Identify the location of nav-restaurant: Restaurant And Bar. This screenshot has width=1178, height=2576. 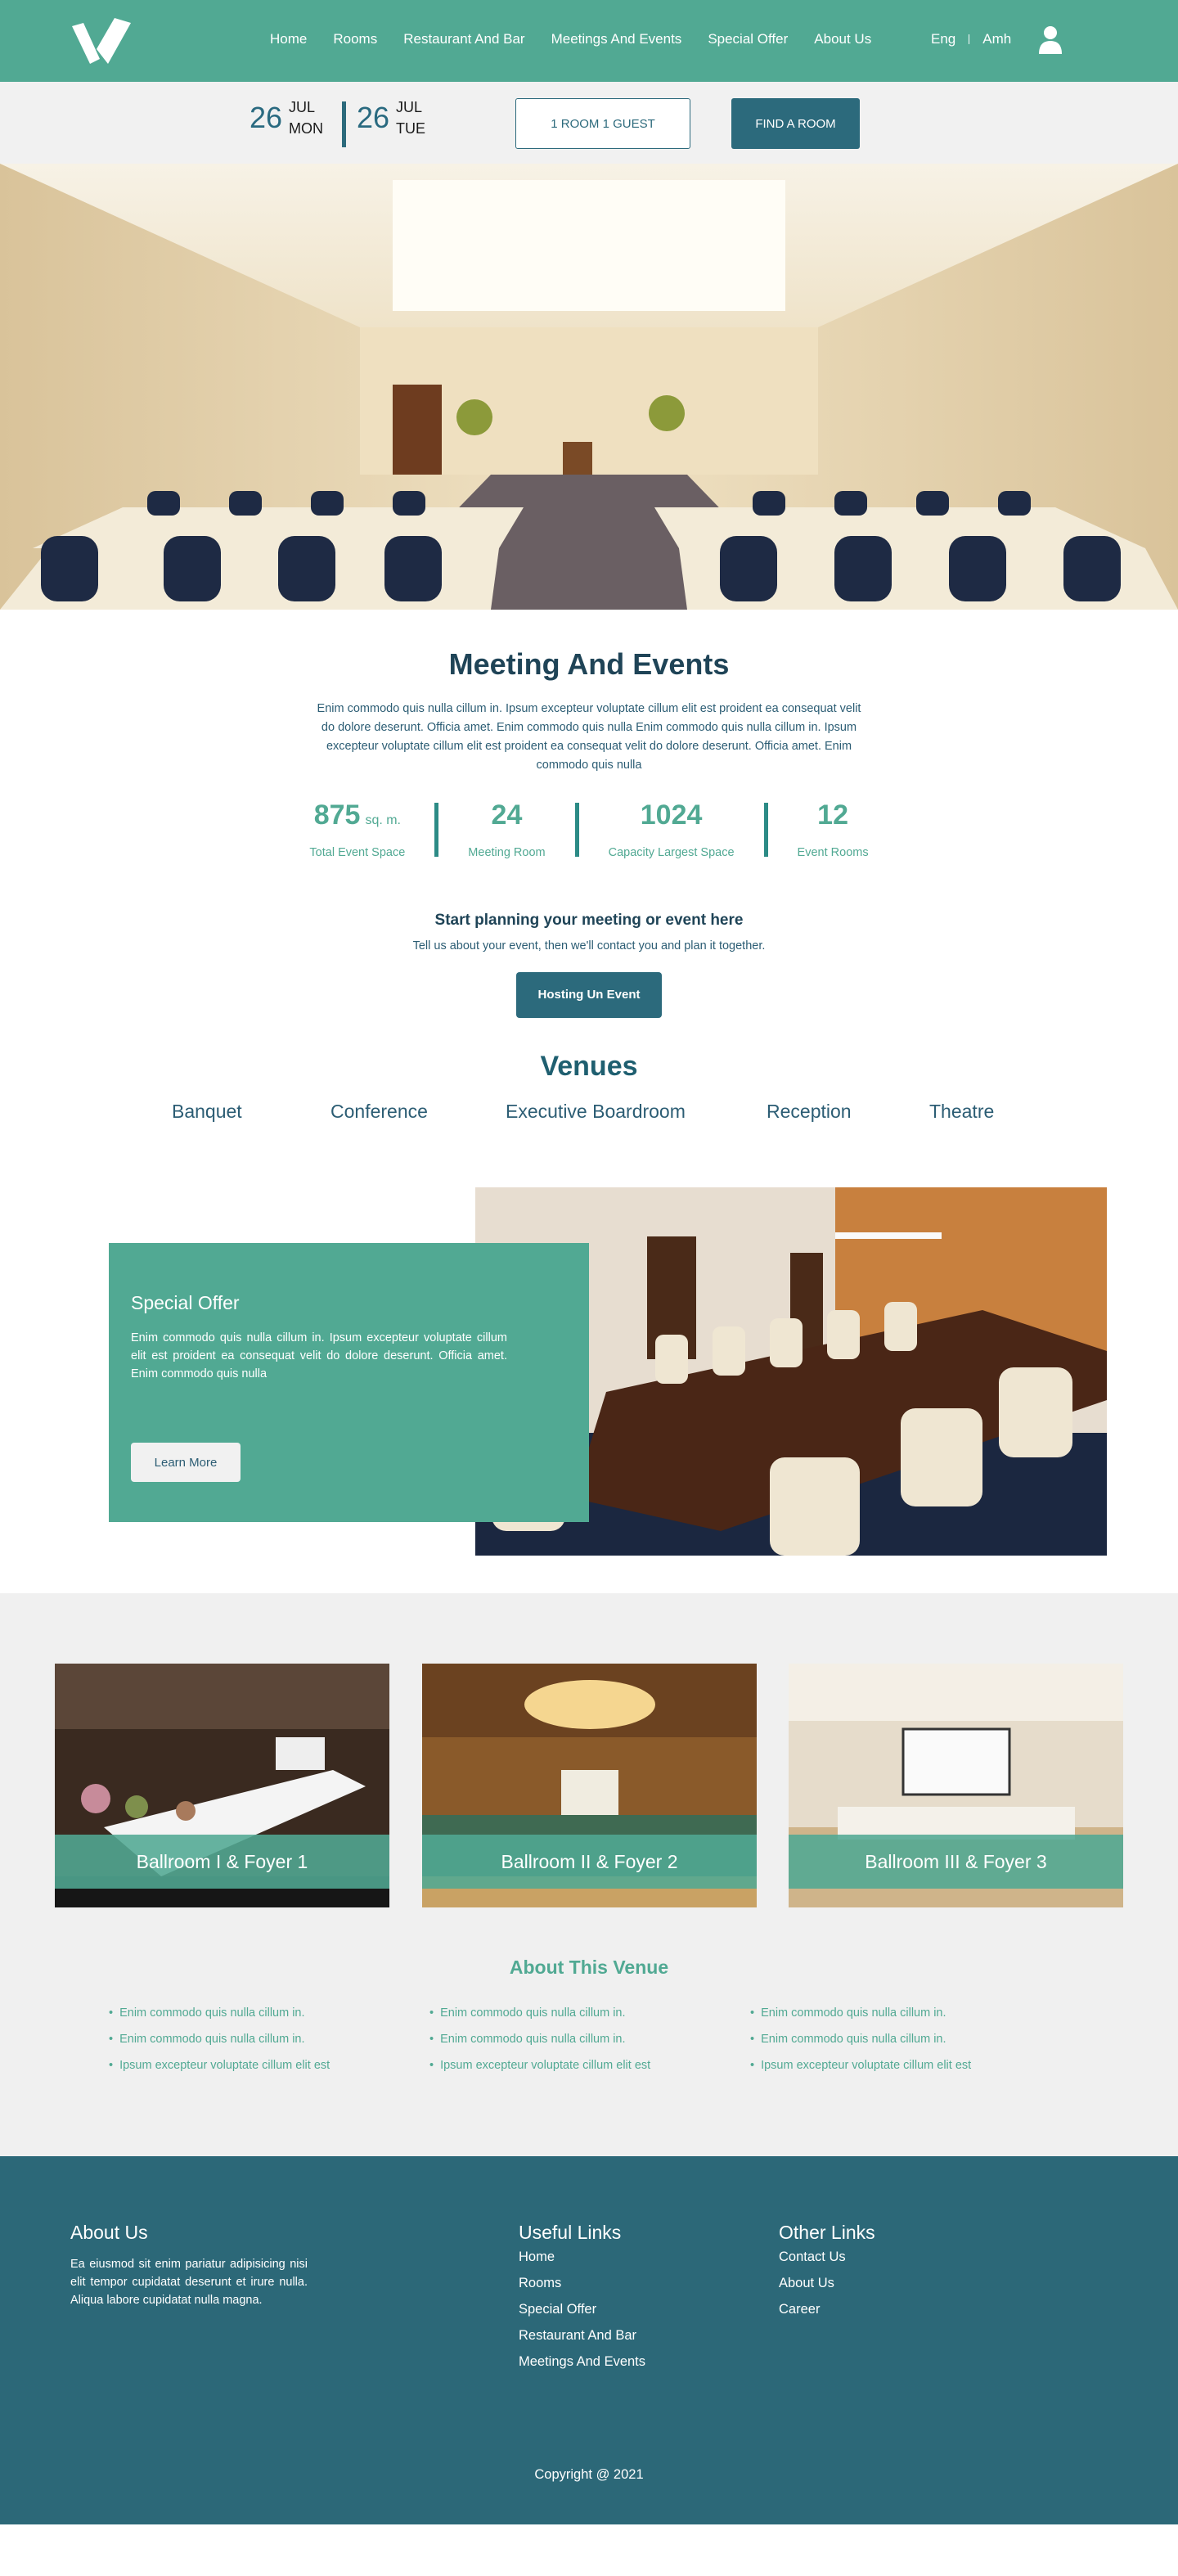
(463, 39).